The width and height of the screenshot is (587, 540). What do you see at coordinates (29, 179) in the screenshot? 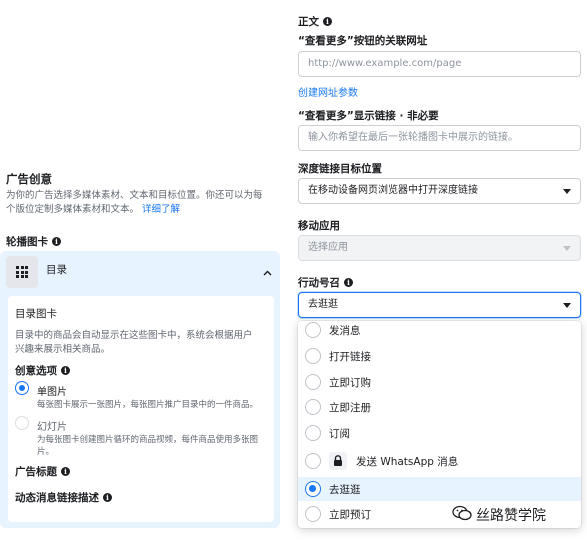
I see `section-title: 广告创意` at bounding box center [29, 179].